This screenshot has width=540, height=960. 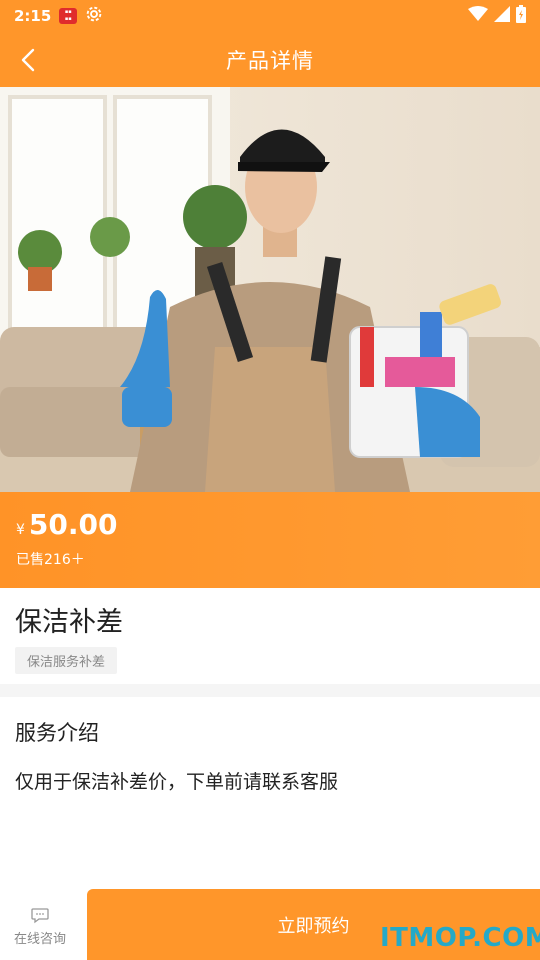 I want to click on top-navigation-bar: 产品详情, so click(x=270, y=59).